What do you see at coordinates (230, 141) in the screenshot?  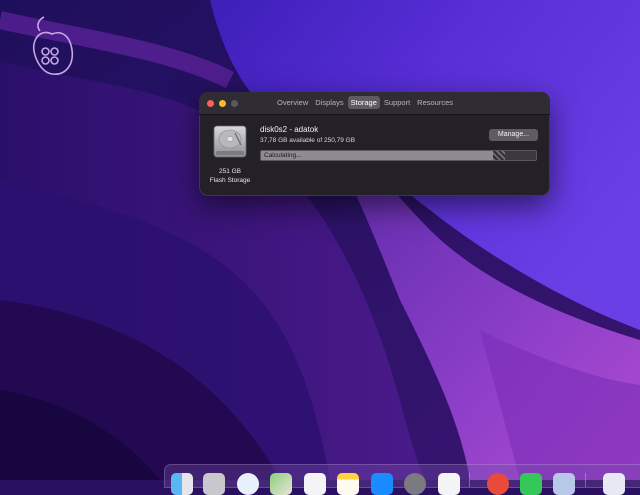 I see `hard-drive-icon` at bounding box center [230, 141].